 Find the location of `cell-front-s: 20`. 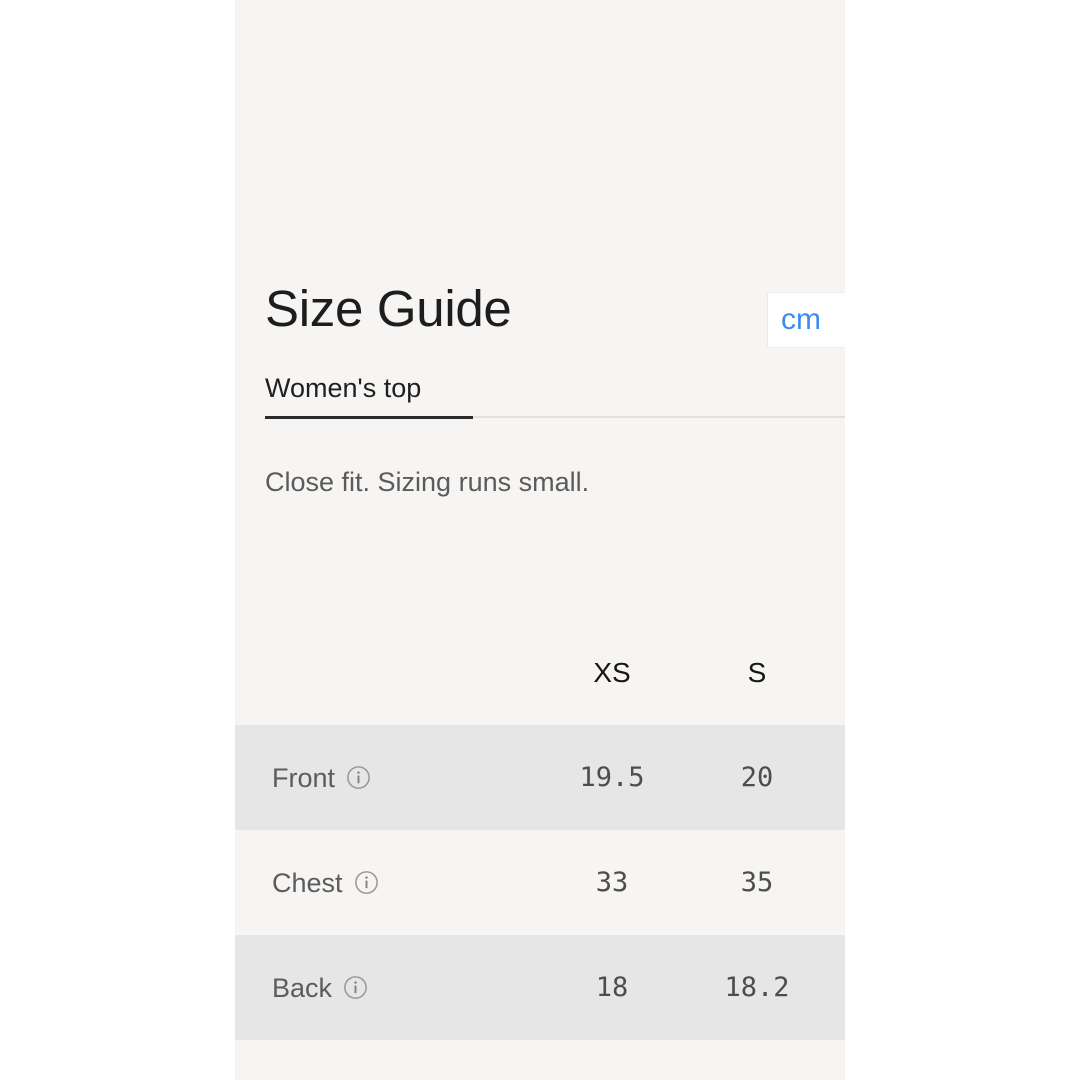

cell-front-s: 20 is located at coordinates (757, 777).